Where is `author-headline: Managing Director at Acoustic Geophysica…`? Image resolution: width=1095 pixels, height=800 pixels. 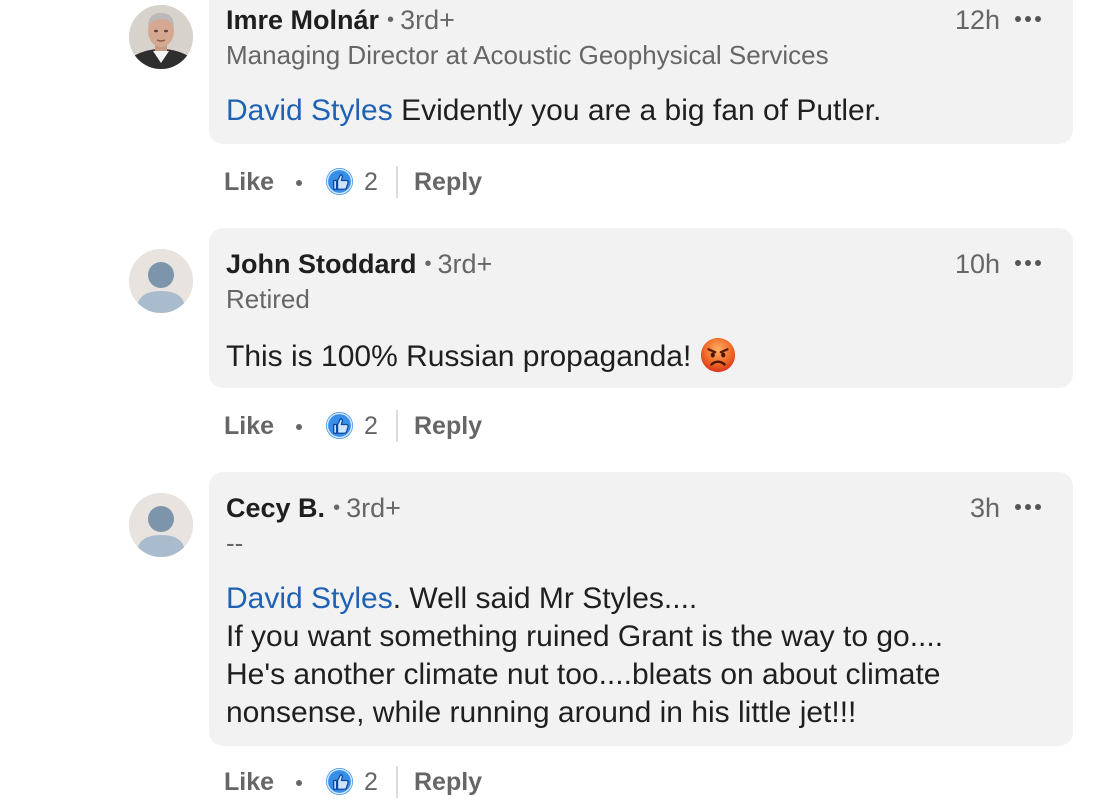
author-headline: Managing Director at Acoustic Geophysica… is located at coordinates (527, 55).